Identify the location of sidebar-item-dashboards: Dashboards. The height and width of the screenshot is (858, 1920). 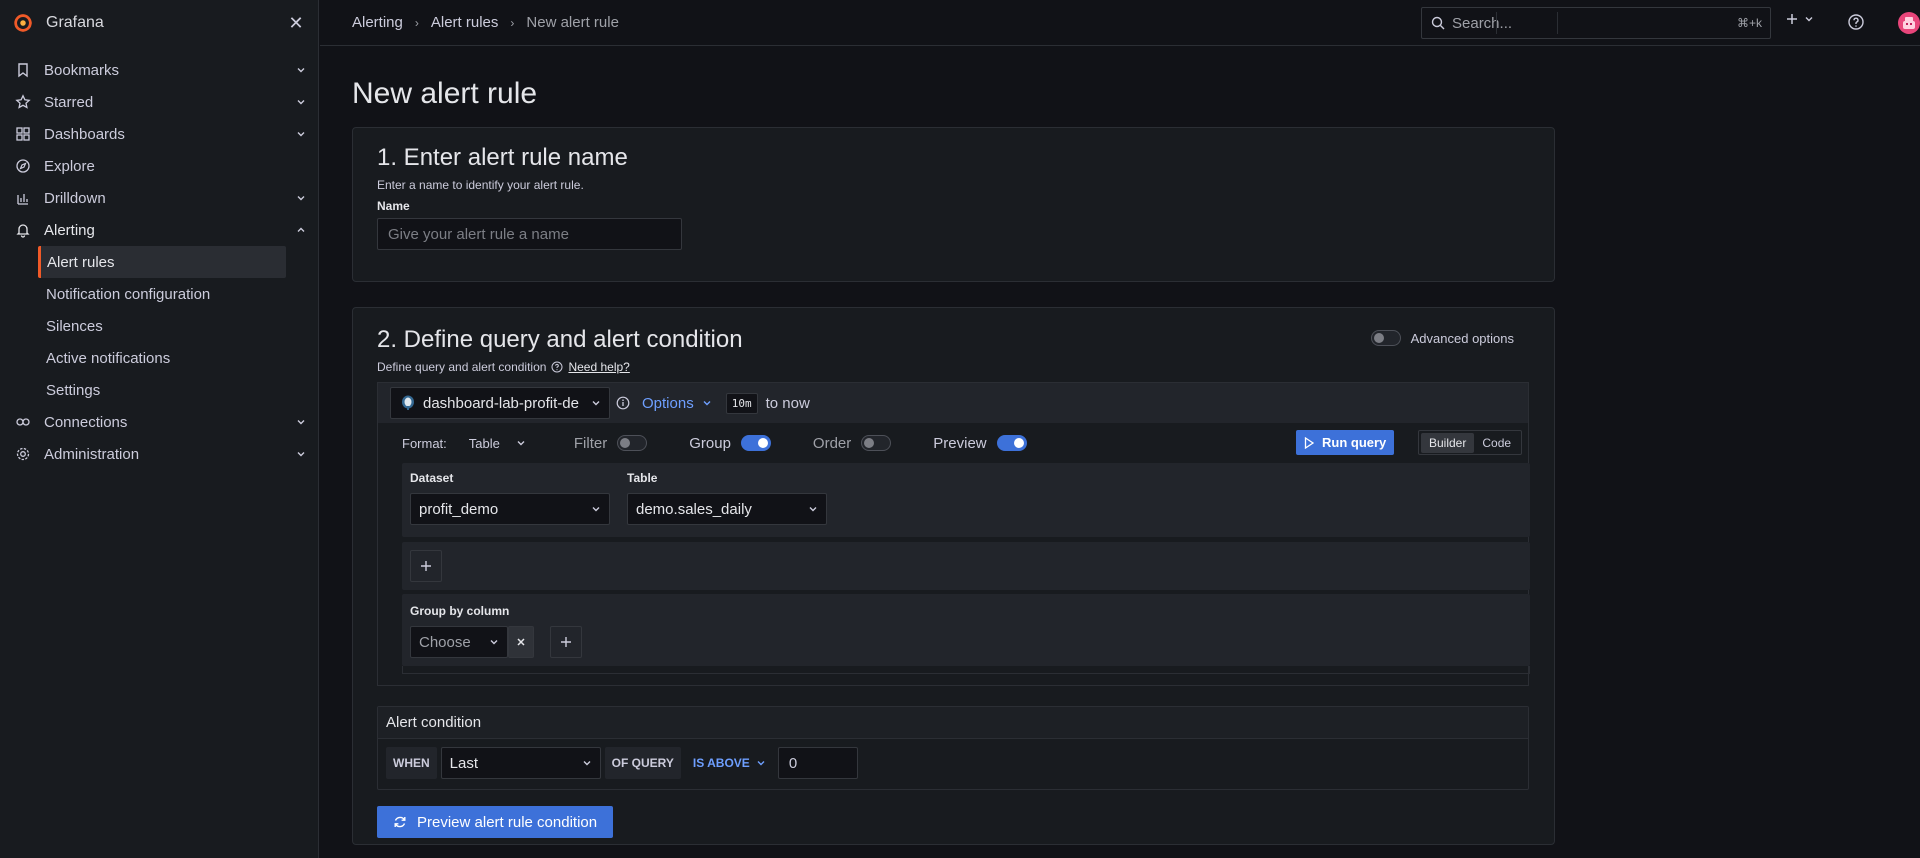
(159, 134).